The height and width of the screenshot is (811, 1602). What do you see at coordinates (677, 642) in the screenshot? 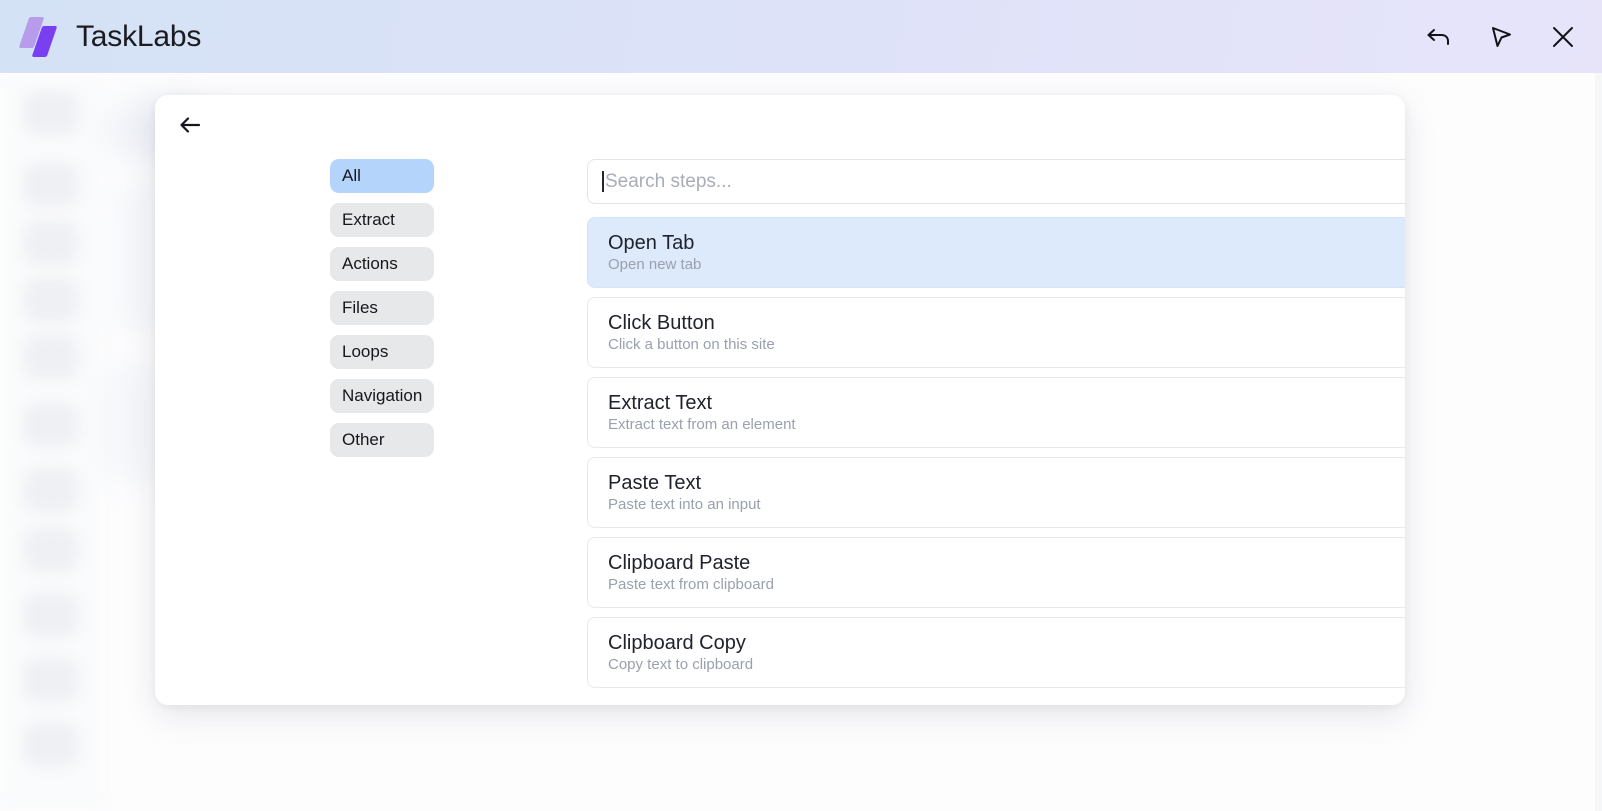
I see `step-title: Clipboard Copy` at bounding box center [677, 642].